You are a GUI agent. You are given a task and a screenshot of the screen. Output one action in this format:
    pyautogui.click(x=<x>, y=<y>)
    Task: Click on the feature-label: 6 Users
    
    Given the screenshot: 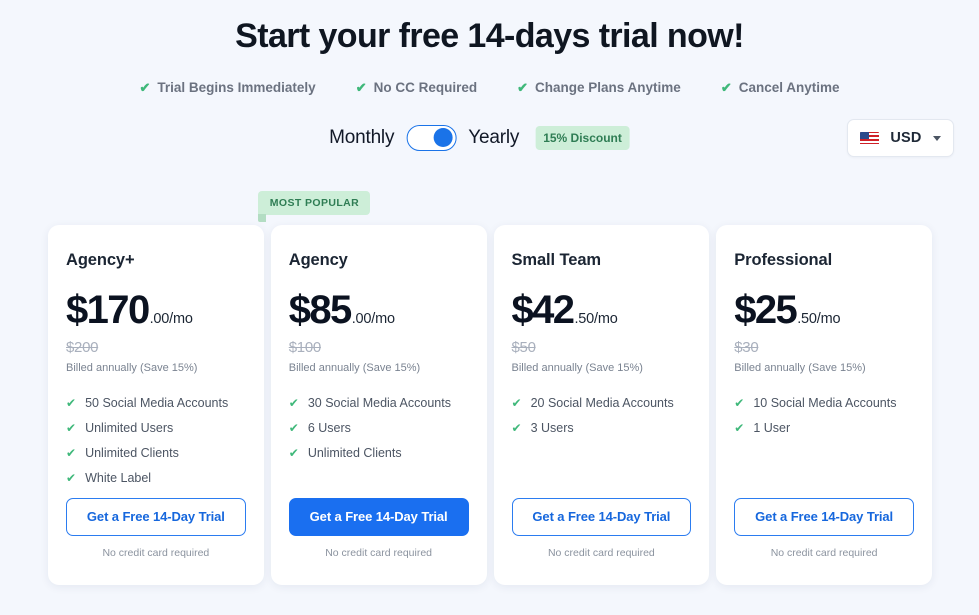 What is the action you would take?
    pyautogui.click(x=329, y=428)
    